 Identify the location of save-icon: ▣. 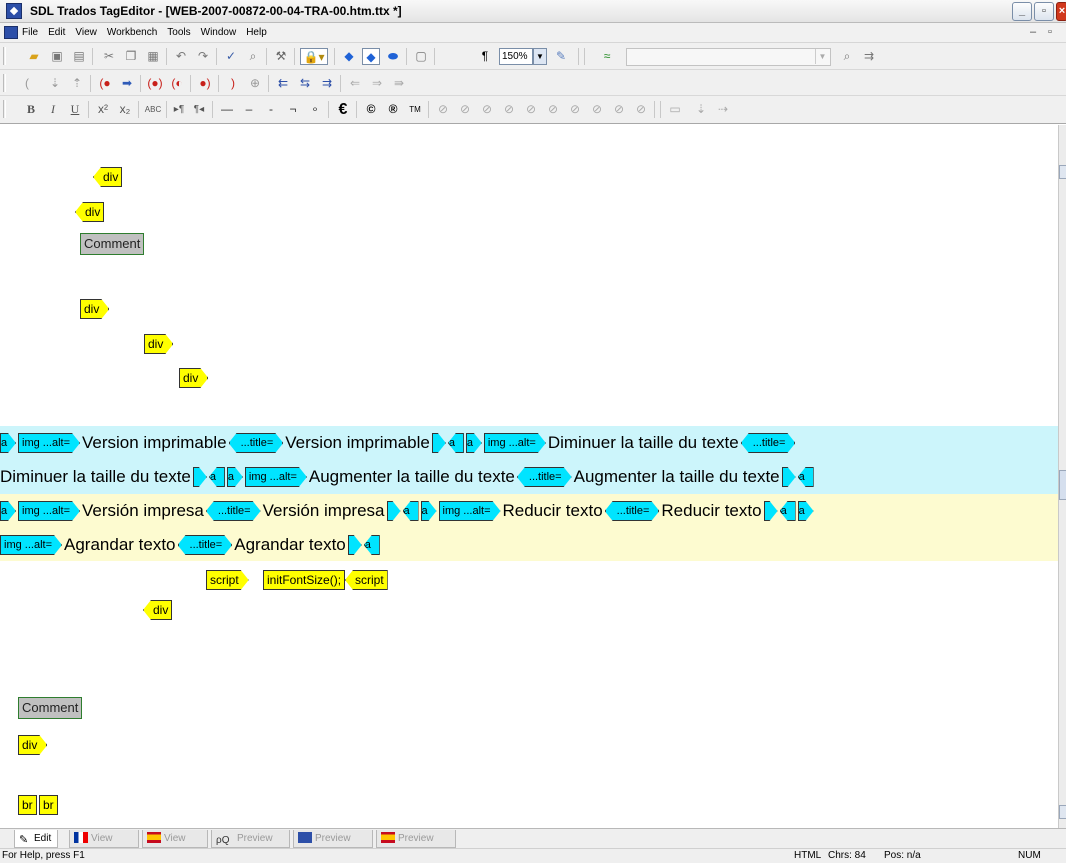
(57, 56).